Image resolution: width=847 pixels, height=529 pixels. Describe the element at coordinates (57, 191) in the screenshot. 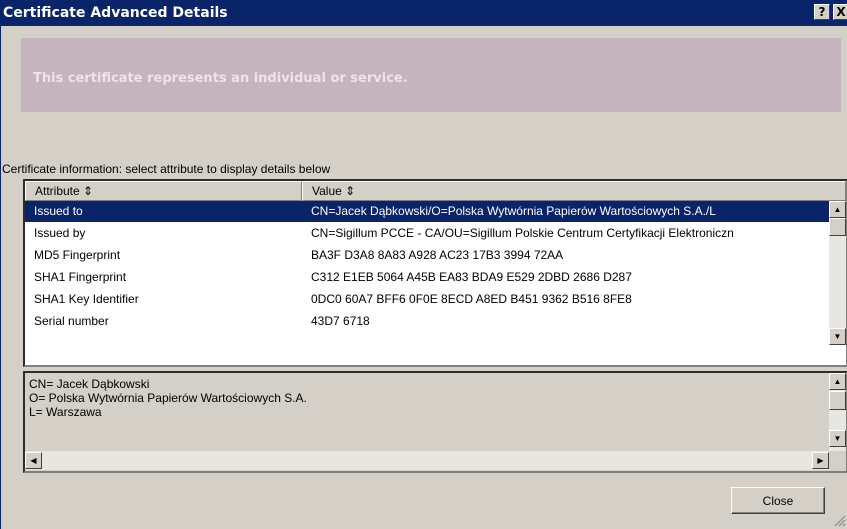

I see `column-header-label: Attribute` at that location.